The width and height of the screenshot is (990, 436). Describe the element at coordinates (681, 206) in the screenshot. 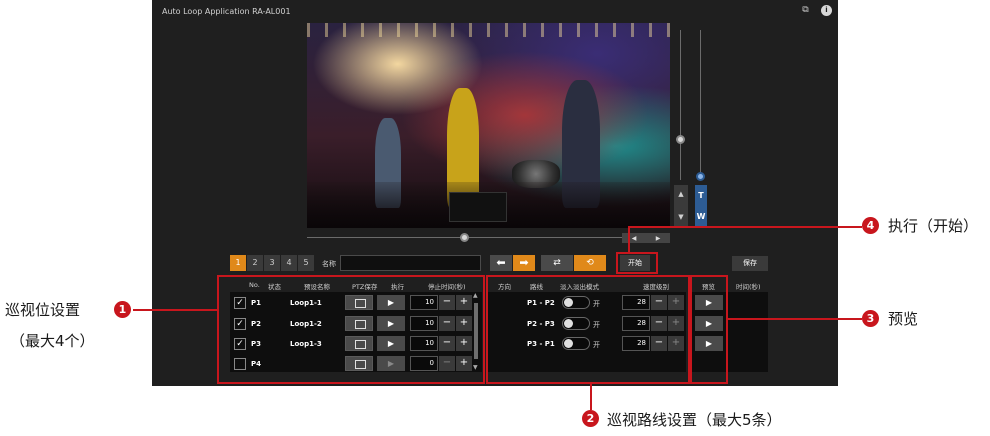

I see `focus-control: ▲ ▼` at that location.